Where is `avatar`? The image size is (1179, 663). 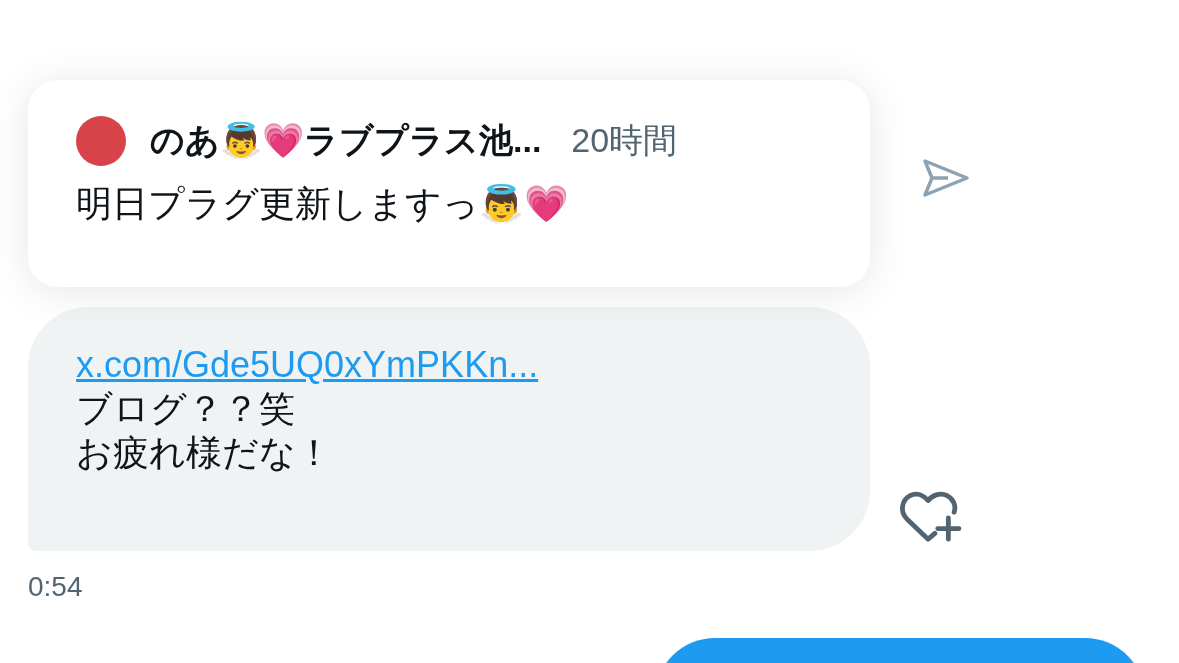 avatar is located at coordinates (101, 141).